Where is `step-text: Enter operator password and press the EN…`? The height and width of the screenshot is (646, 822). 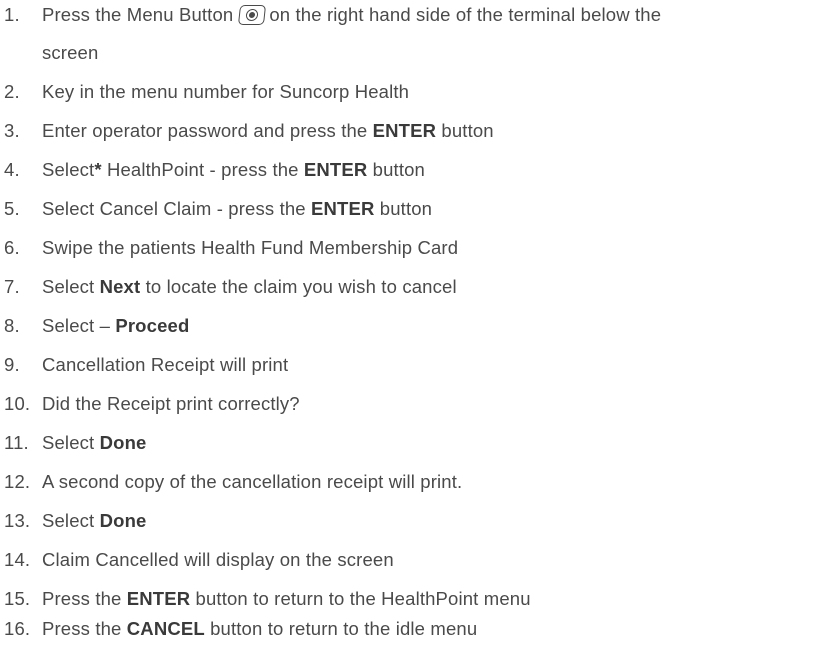 step-text: Enter operator password and press the EN… is located at coordinates (268, 131).